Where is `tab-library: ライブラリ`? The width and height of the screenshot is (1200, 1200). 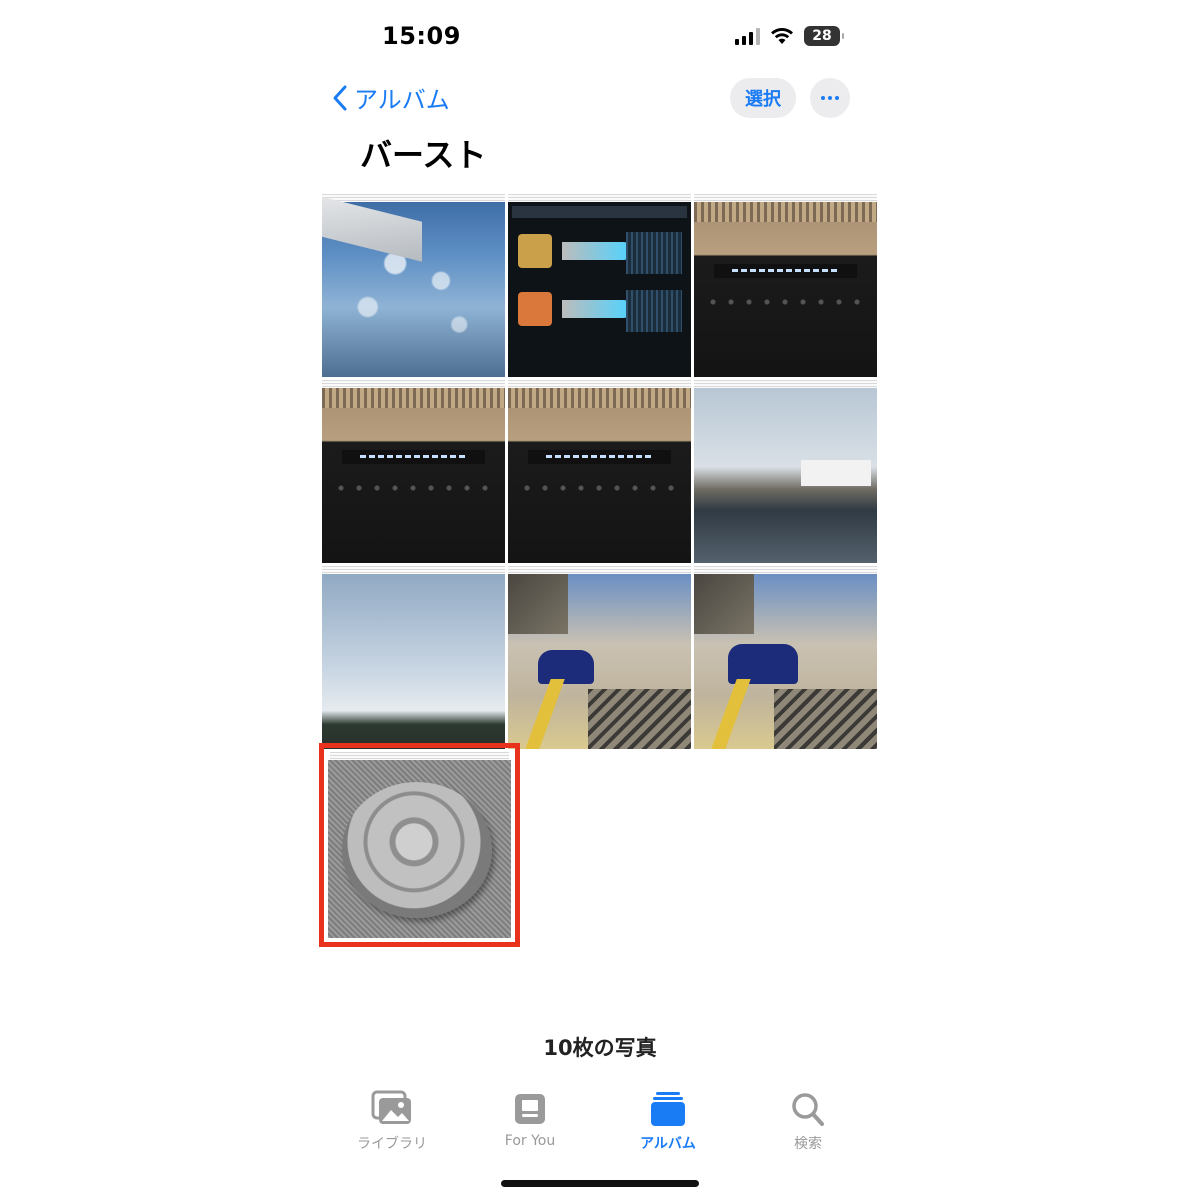
tab-library: ライブラリ is located at coordinates (392, 1123).